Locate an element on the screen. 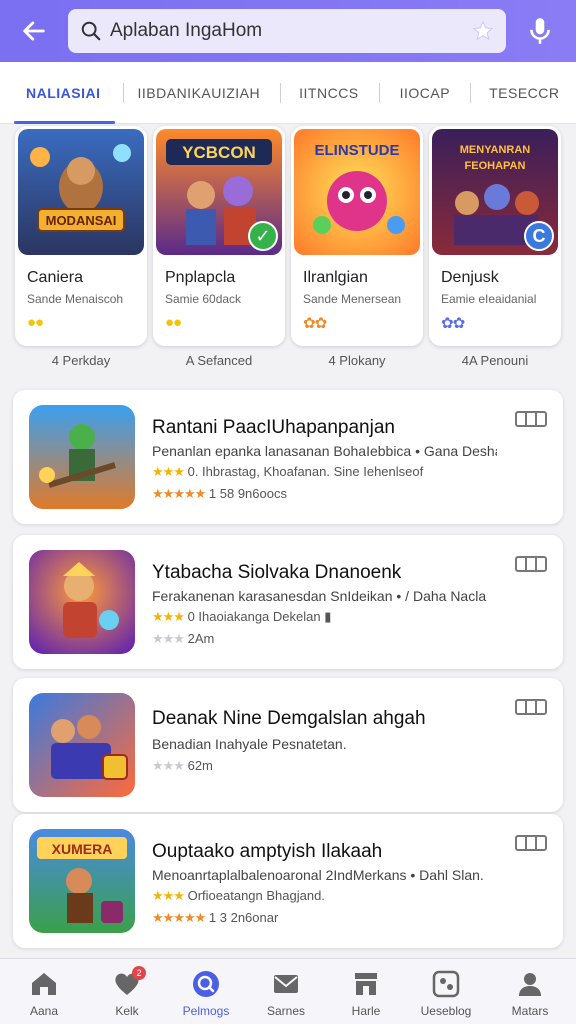 This screenshot has width=576, height=1024. verified-check-icon: ✓ is located at coordinates (263, 236).